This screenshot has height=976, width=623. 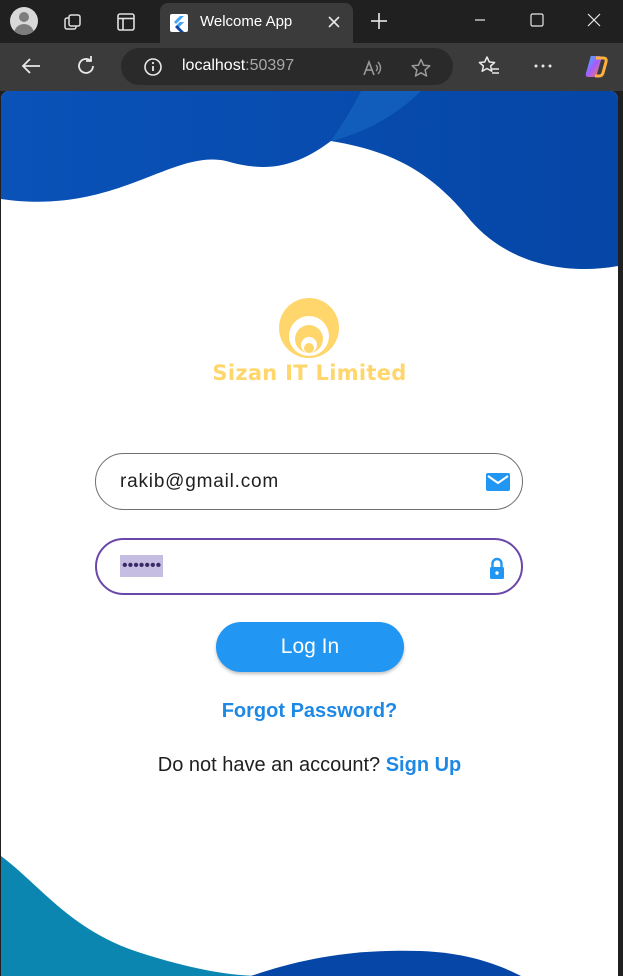 I want to click on minimize-icon, so click(x=480, y=20).